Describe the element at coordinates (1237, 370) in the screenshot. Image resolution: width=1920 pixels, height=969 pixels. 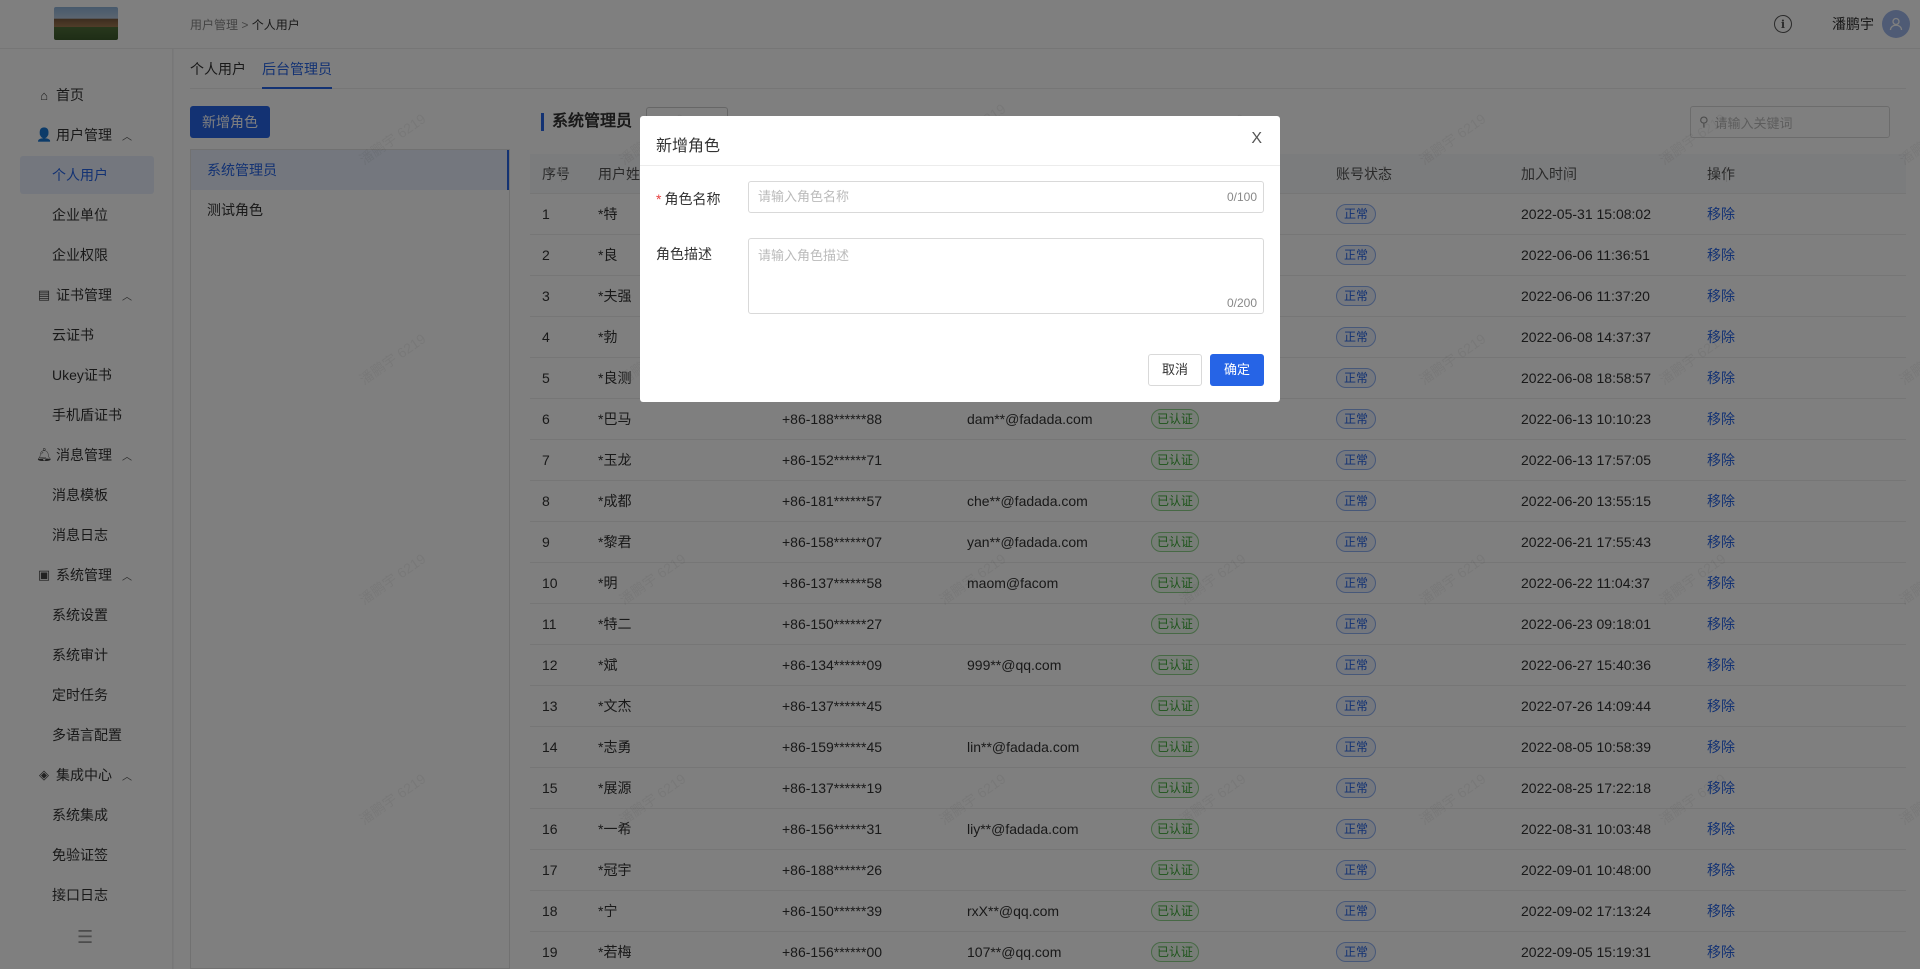
I see `confirm-button: 确定` at that location.